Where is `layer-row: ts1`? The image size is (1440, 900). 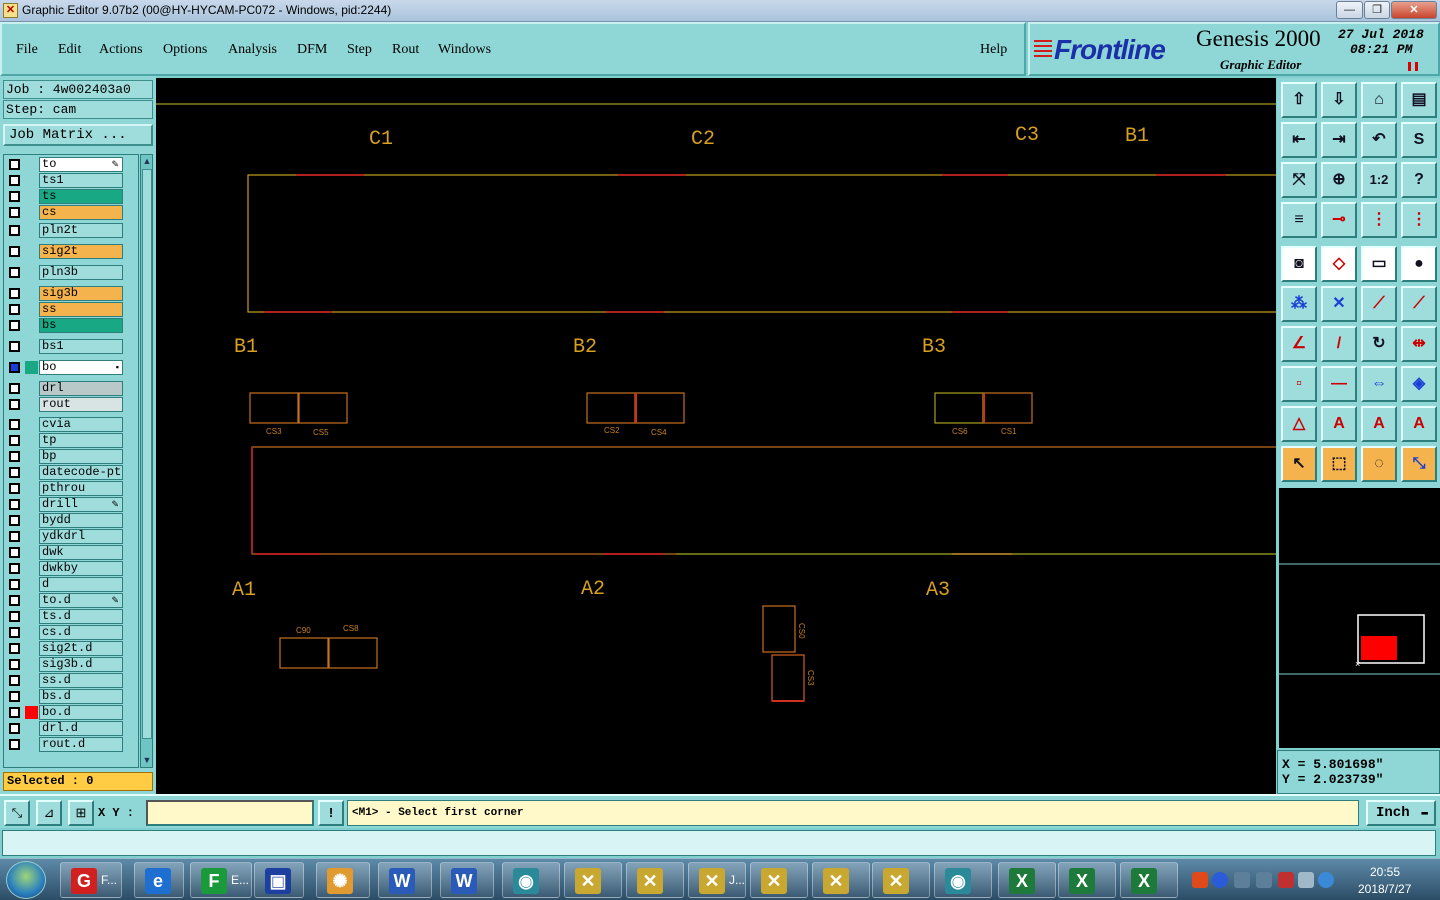
layer-row: ts1 is located at coordinates (71, 180).